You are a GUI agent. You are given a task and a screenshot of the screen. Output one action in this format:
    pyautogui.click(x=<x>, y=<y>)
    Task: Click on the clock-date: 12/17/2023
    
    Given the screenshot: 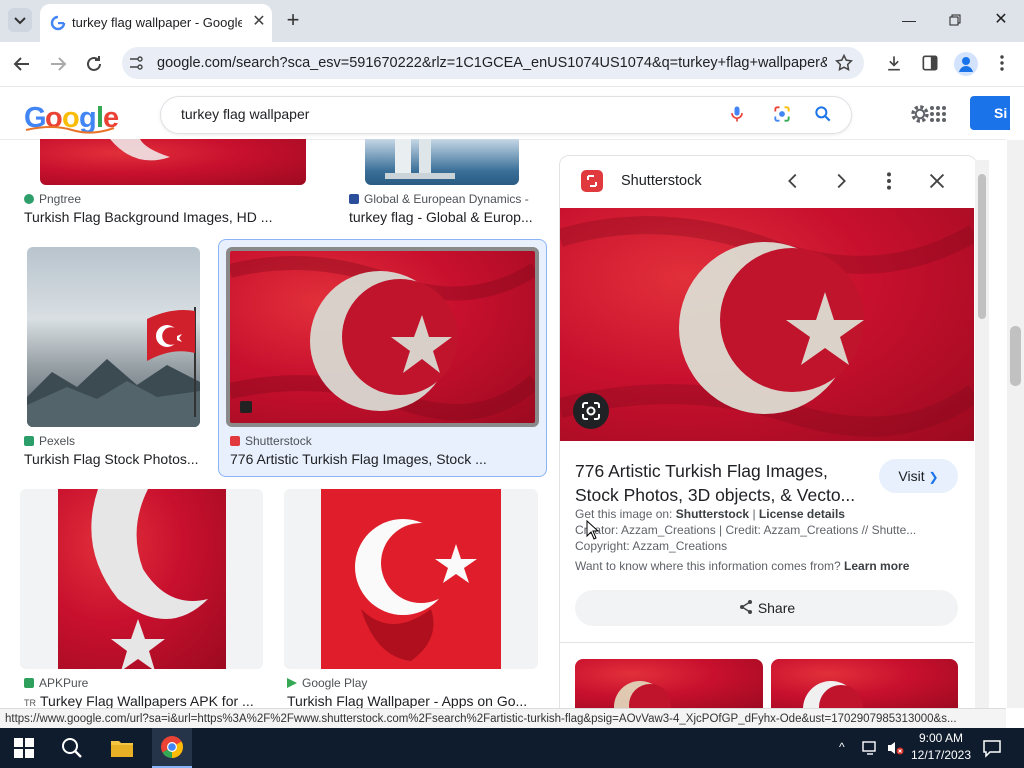 What is the action you would take?
    pyautogui.click(x=941, y=755)
    